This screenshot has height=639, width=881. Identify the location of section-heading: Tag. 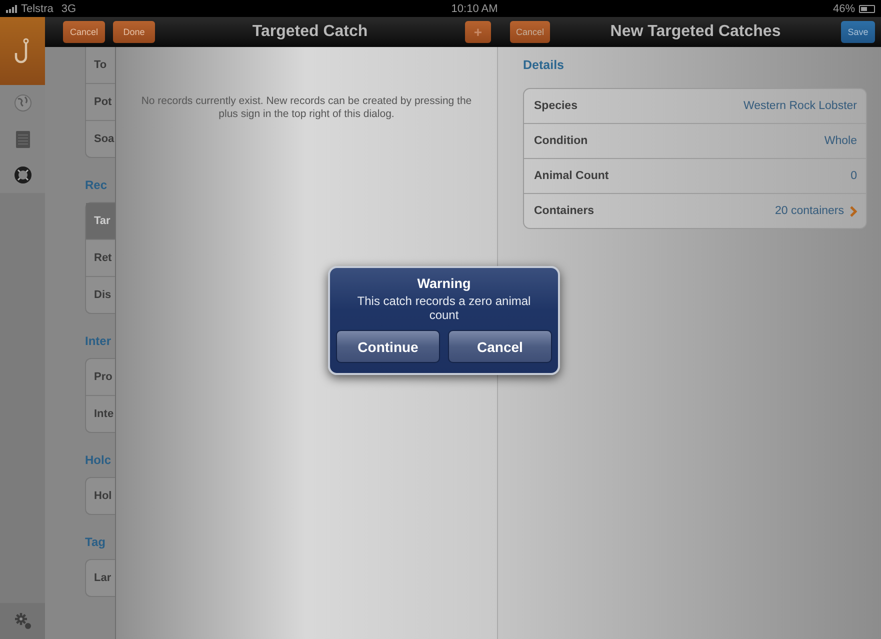
(95, 542).